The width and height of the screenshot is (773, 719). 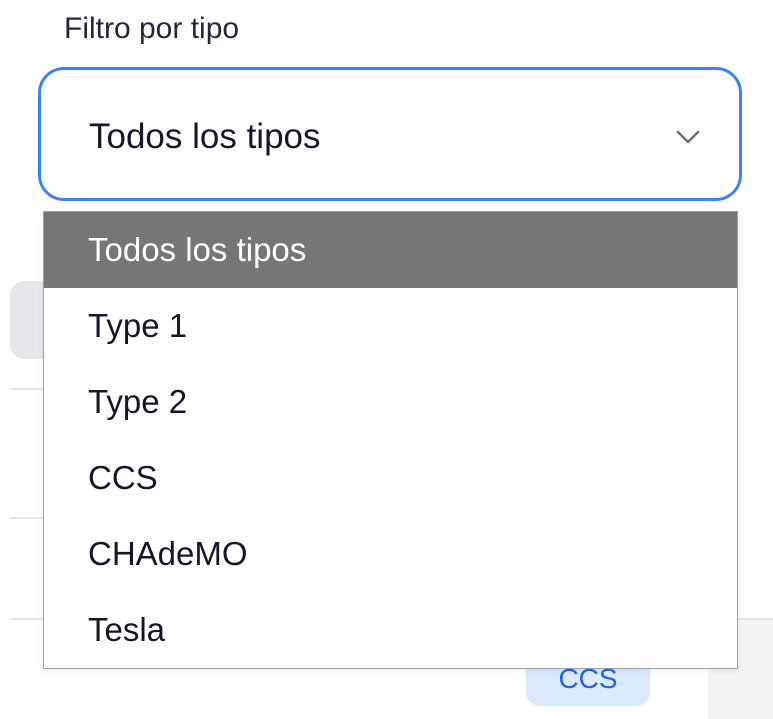 What do you see at coordinates (390, 402) in the screenshot?
I see `option-type-2: Type 2` at bounding box center [390, 402].